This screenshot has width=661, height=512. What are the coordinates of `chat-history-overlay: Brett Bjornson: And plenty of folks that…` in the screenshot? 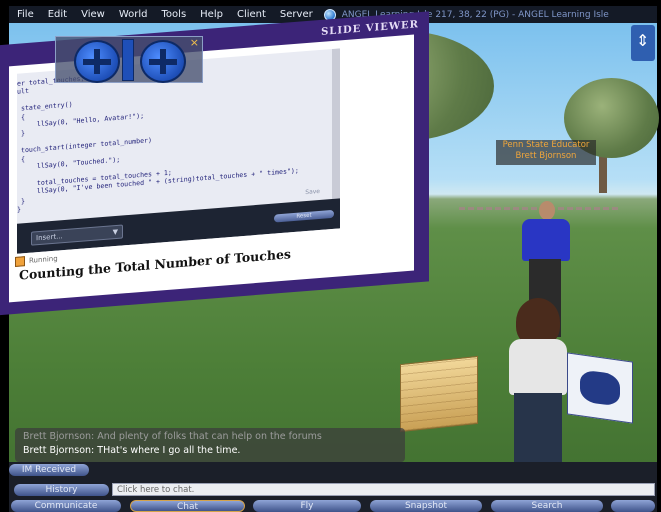 It's located at (210, 445).